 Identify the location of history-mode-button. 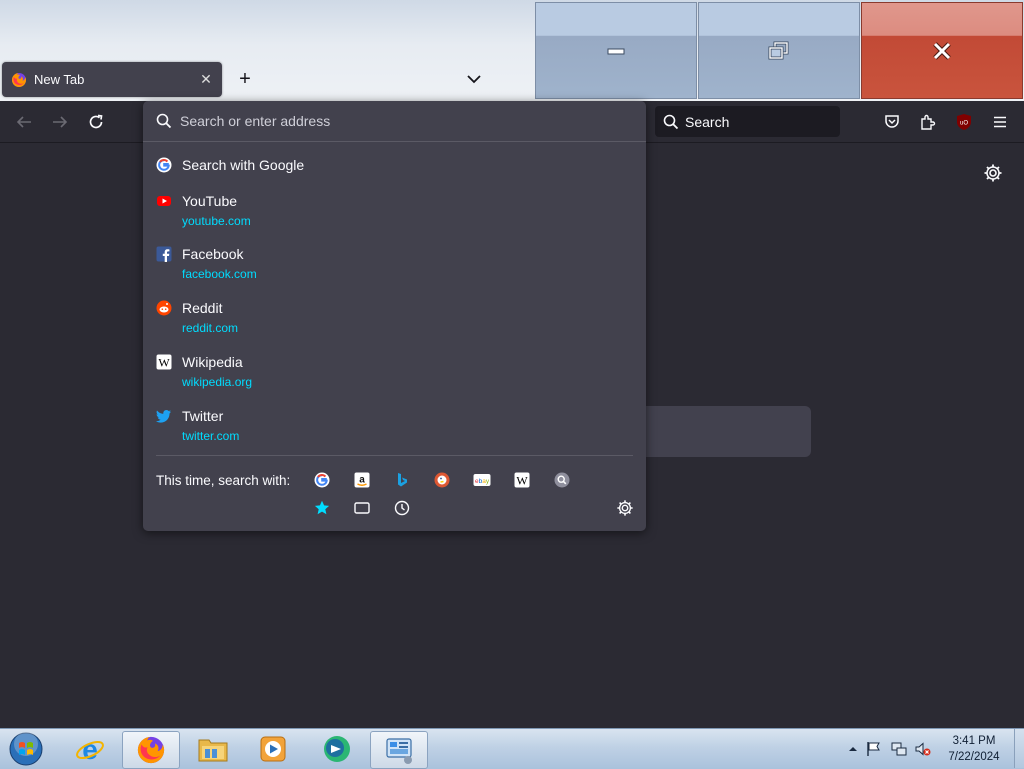
(402, 508).